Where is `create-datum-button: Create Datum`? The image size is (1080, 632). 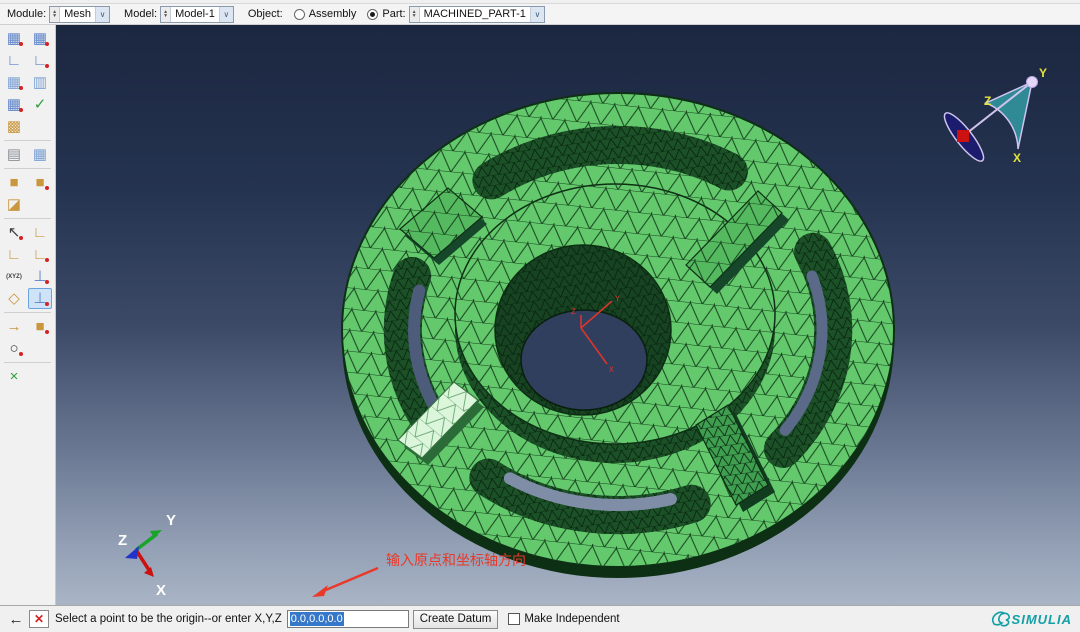 create-datum-button: Create Datum is located at coordinates (455, 619).